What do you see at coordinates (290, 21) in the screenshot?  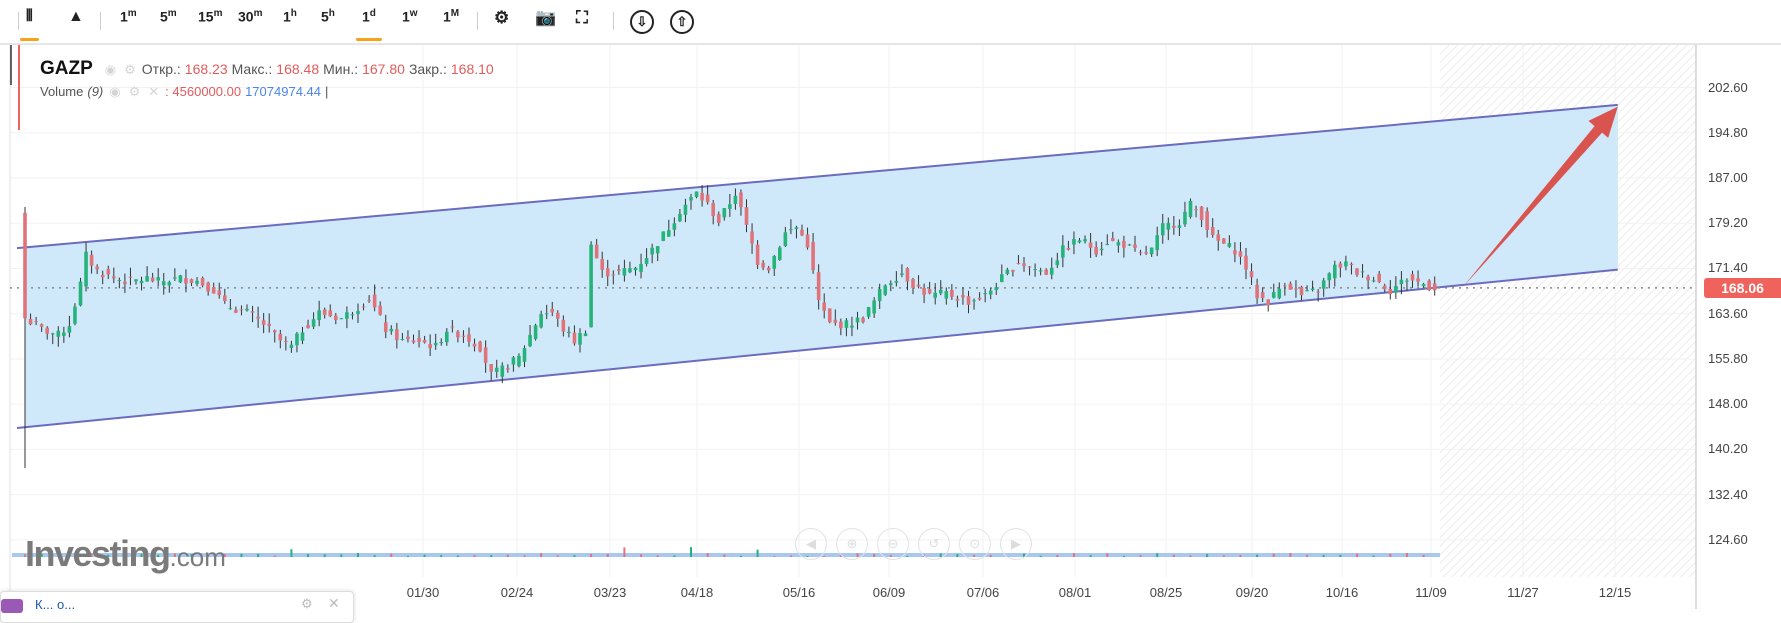 I see `interval-1h-button: 1h` at bounding box center [290, 21].